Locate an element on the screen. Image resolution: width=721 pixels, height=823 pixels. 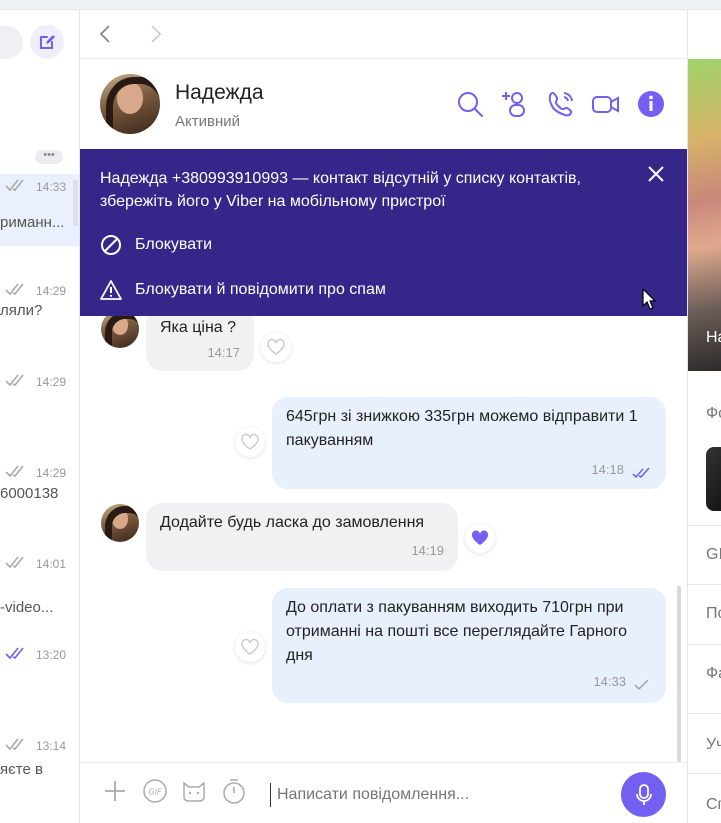
message-time: 14:33 is located at coordinates (609, 681).